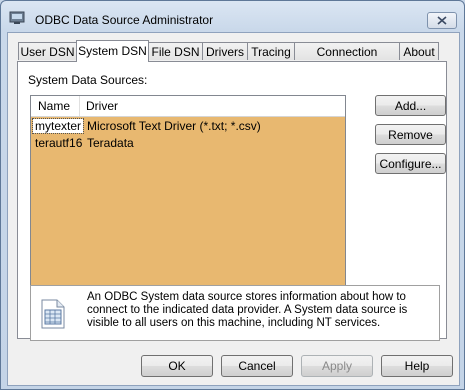  Describe the element at coordinates (53, 314) in the screenshot. I see `data-source-icon` at that location.